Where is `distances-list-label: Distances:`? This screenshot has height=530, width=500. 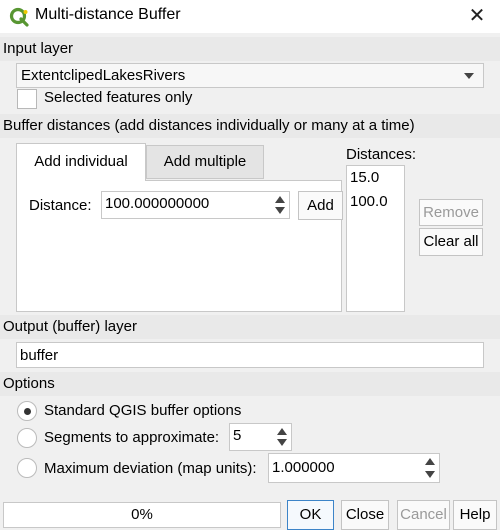
distances-list-label: Distances: is located at coordinates (381, 154).